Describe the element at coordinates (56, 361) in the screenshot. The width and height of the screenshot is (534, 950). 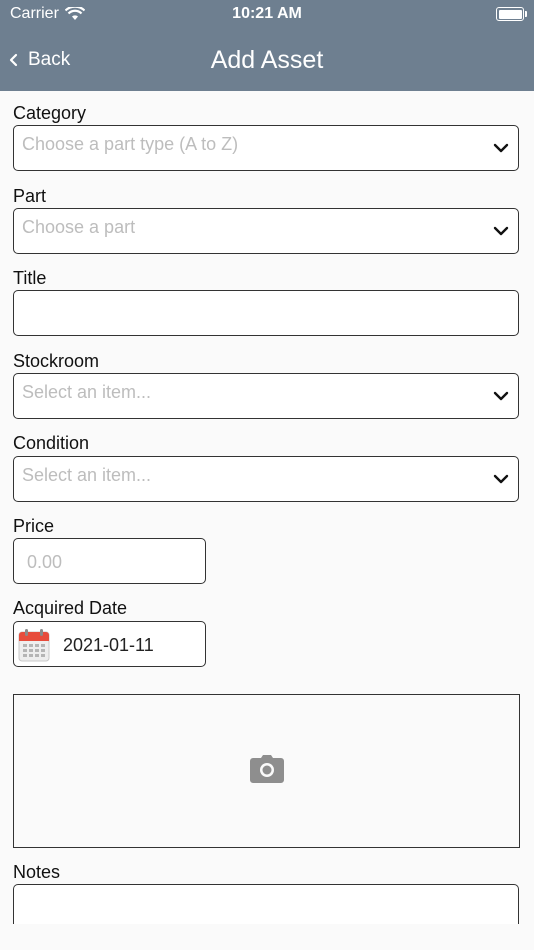
I see `stockroom-label: Stockroom` at that location.